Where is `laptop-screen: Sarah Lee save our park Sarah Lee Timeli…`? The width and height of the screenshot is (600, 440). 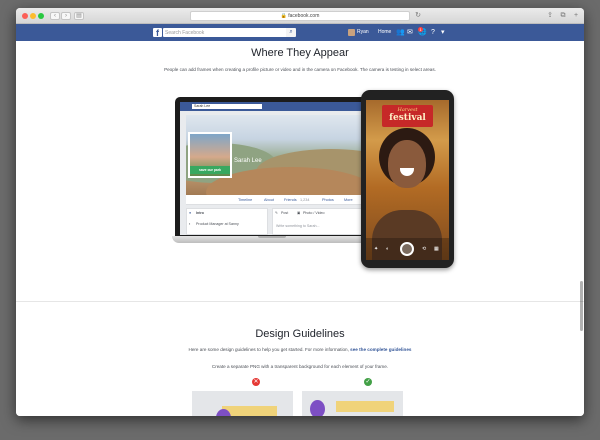
laptop-screen: Sarah Lee save our park Sarah Lee Timeli… is located at coordinates (272, 167).